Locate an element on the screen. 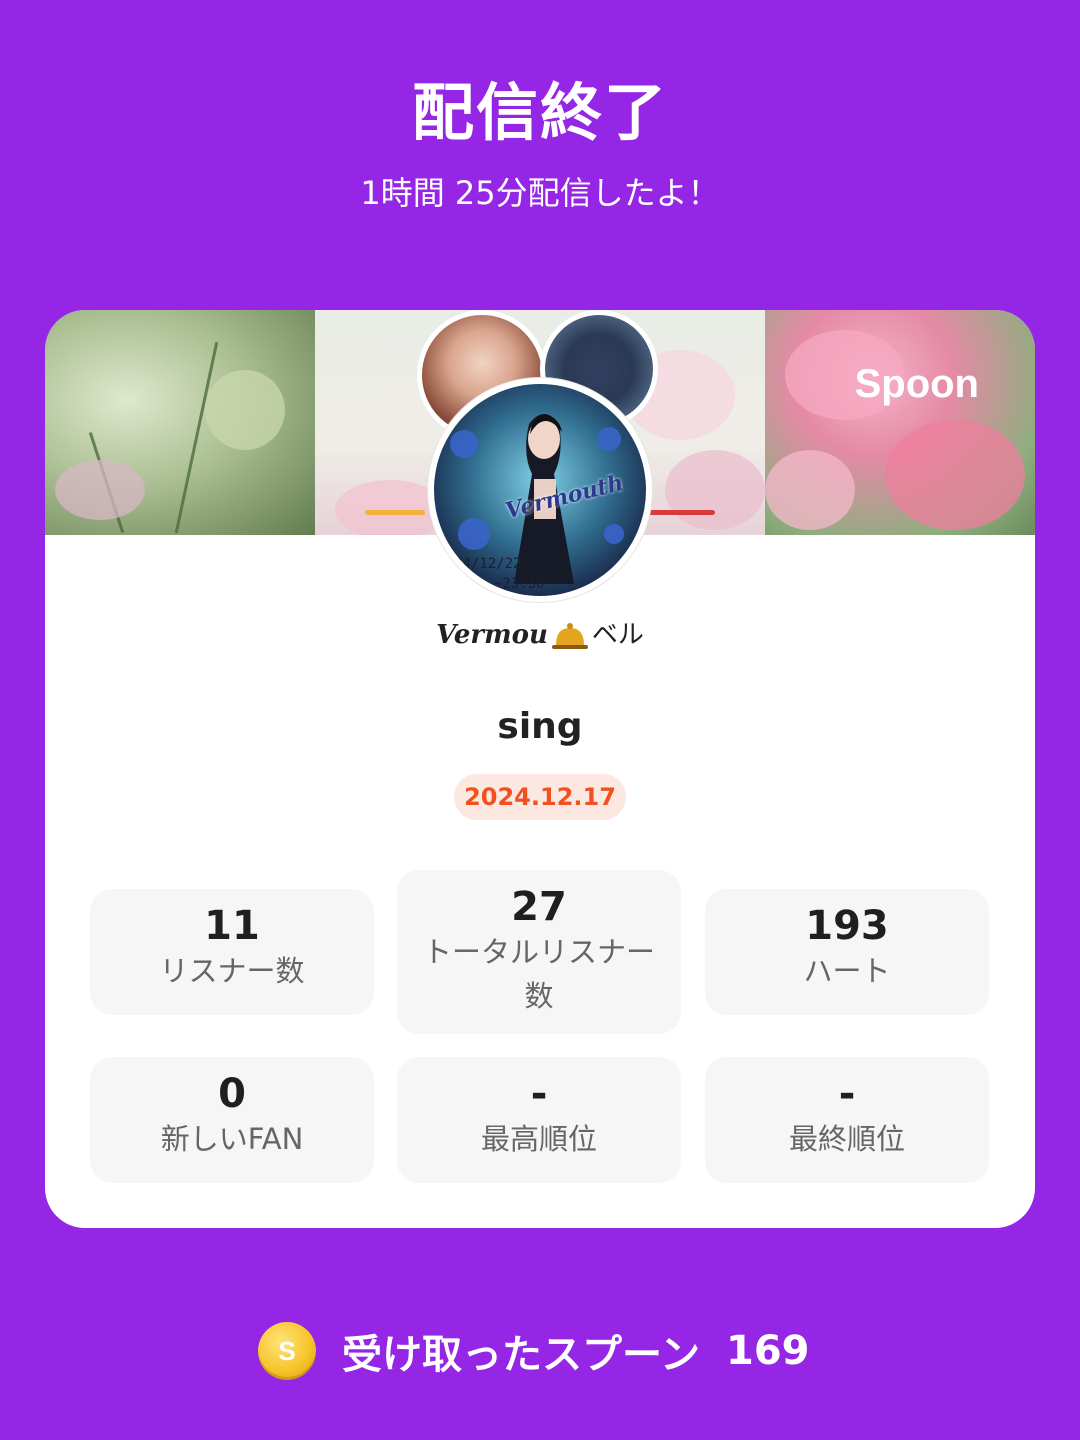 This screenshot has width=1080, height=1440. bell-icon is located at coordinates (569, 636).